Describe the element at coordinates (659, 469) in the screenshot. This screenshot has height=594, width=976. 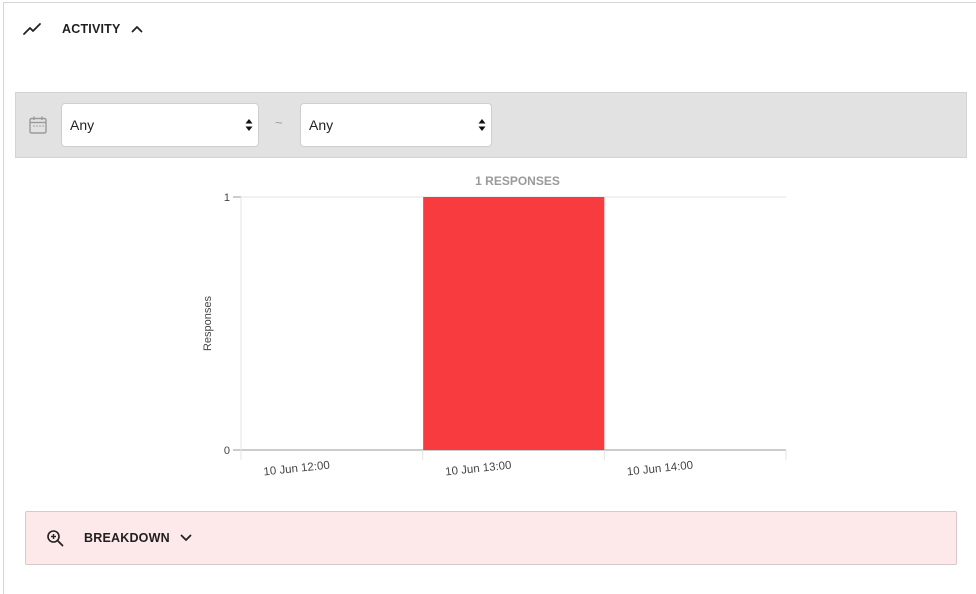
I see `x-tick-label: 10 Jun 14:00` at that location.